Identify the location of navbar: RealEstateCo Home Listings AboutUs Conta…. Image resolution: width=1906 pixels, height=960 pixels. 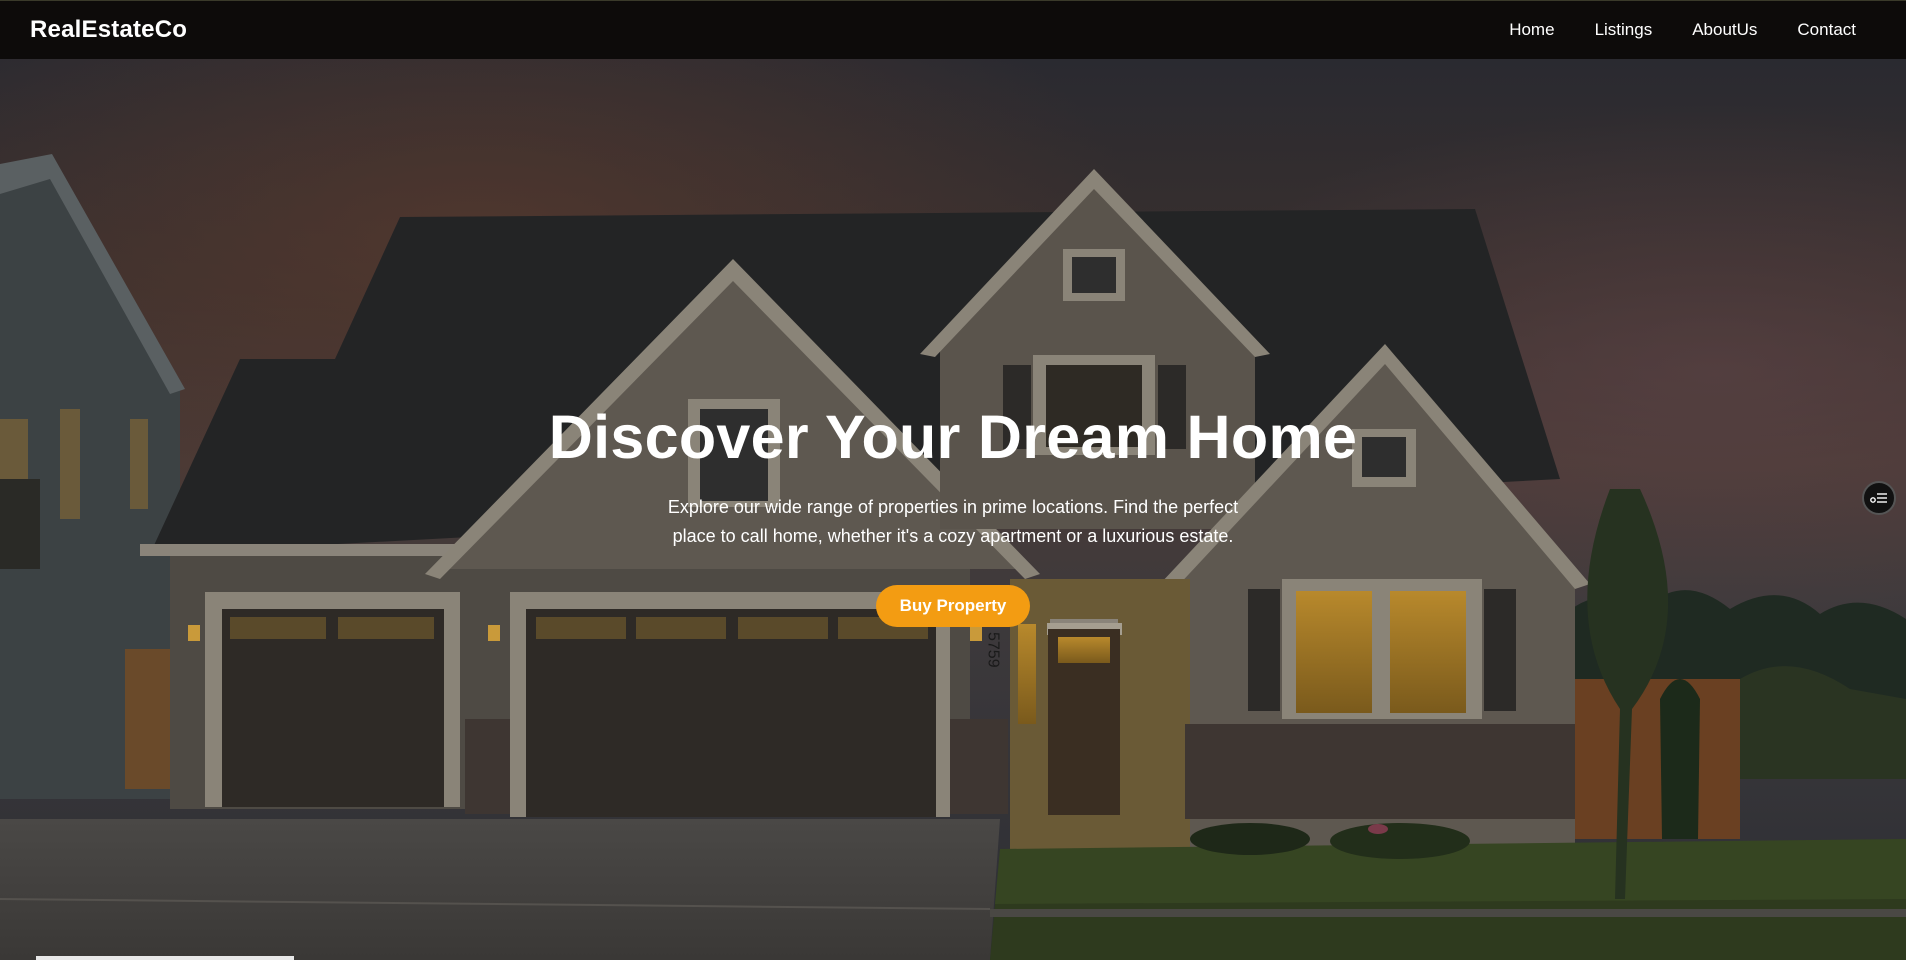
(953, 29).